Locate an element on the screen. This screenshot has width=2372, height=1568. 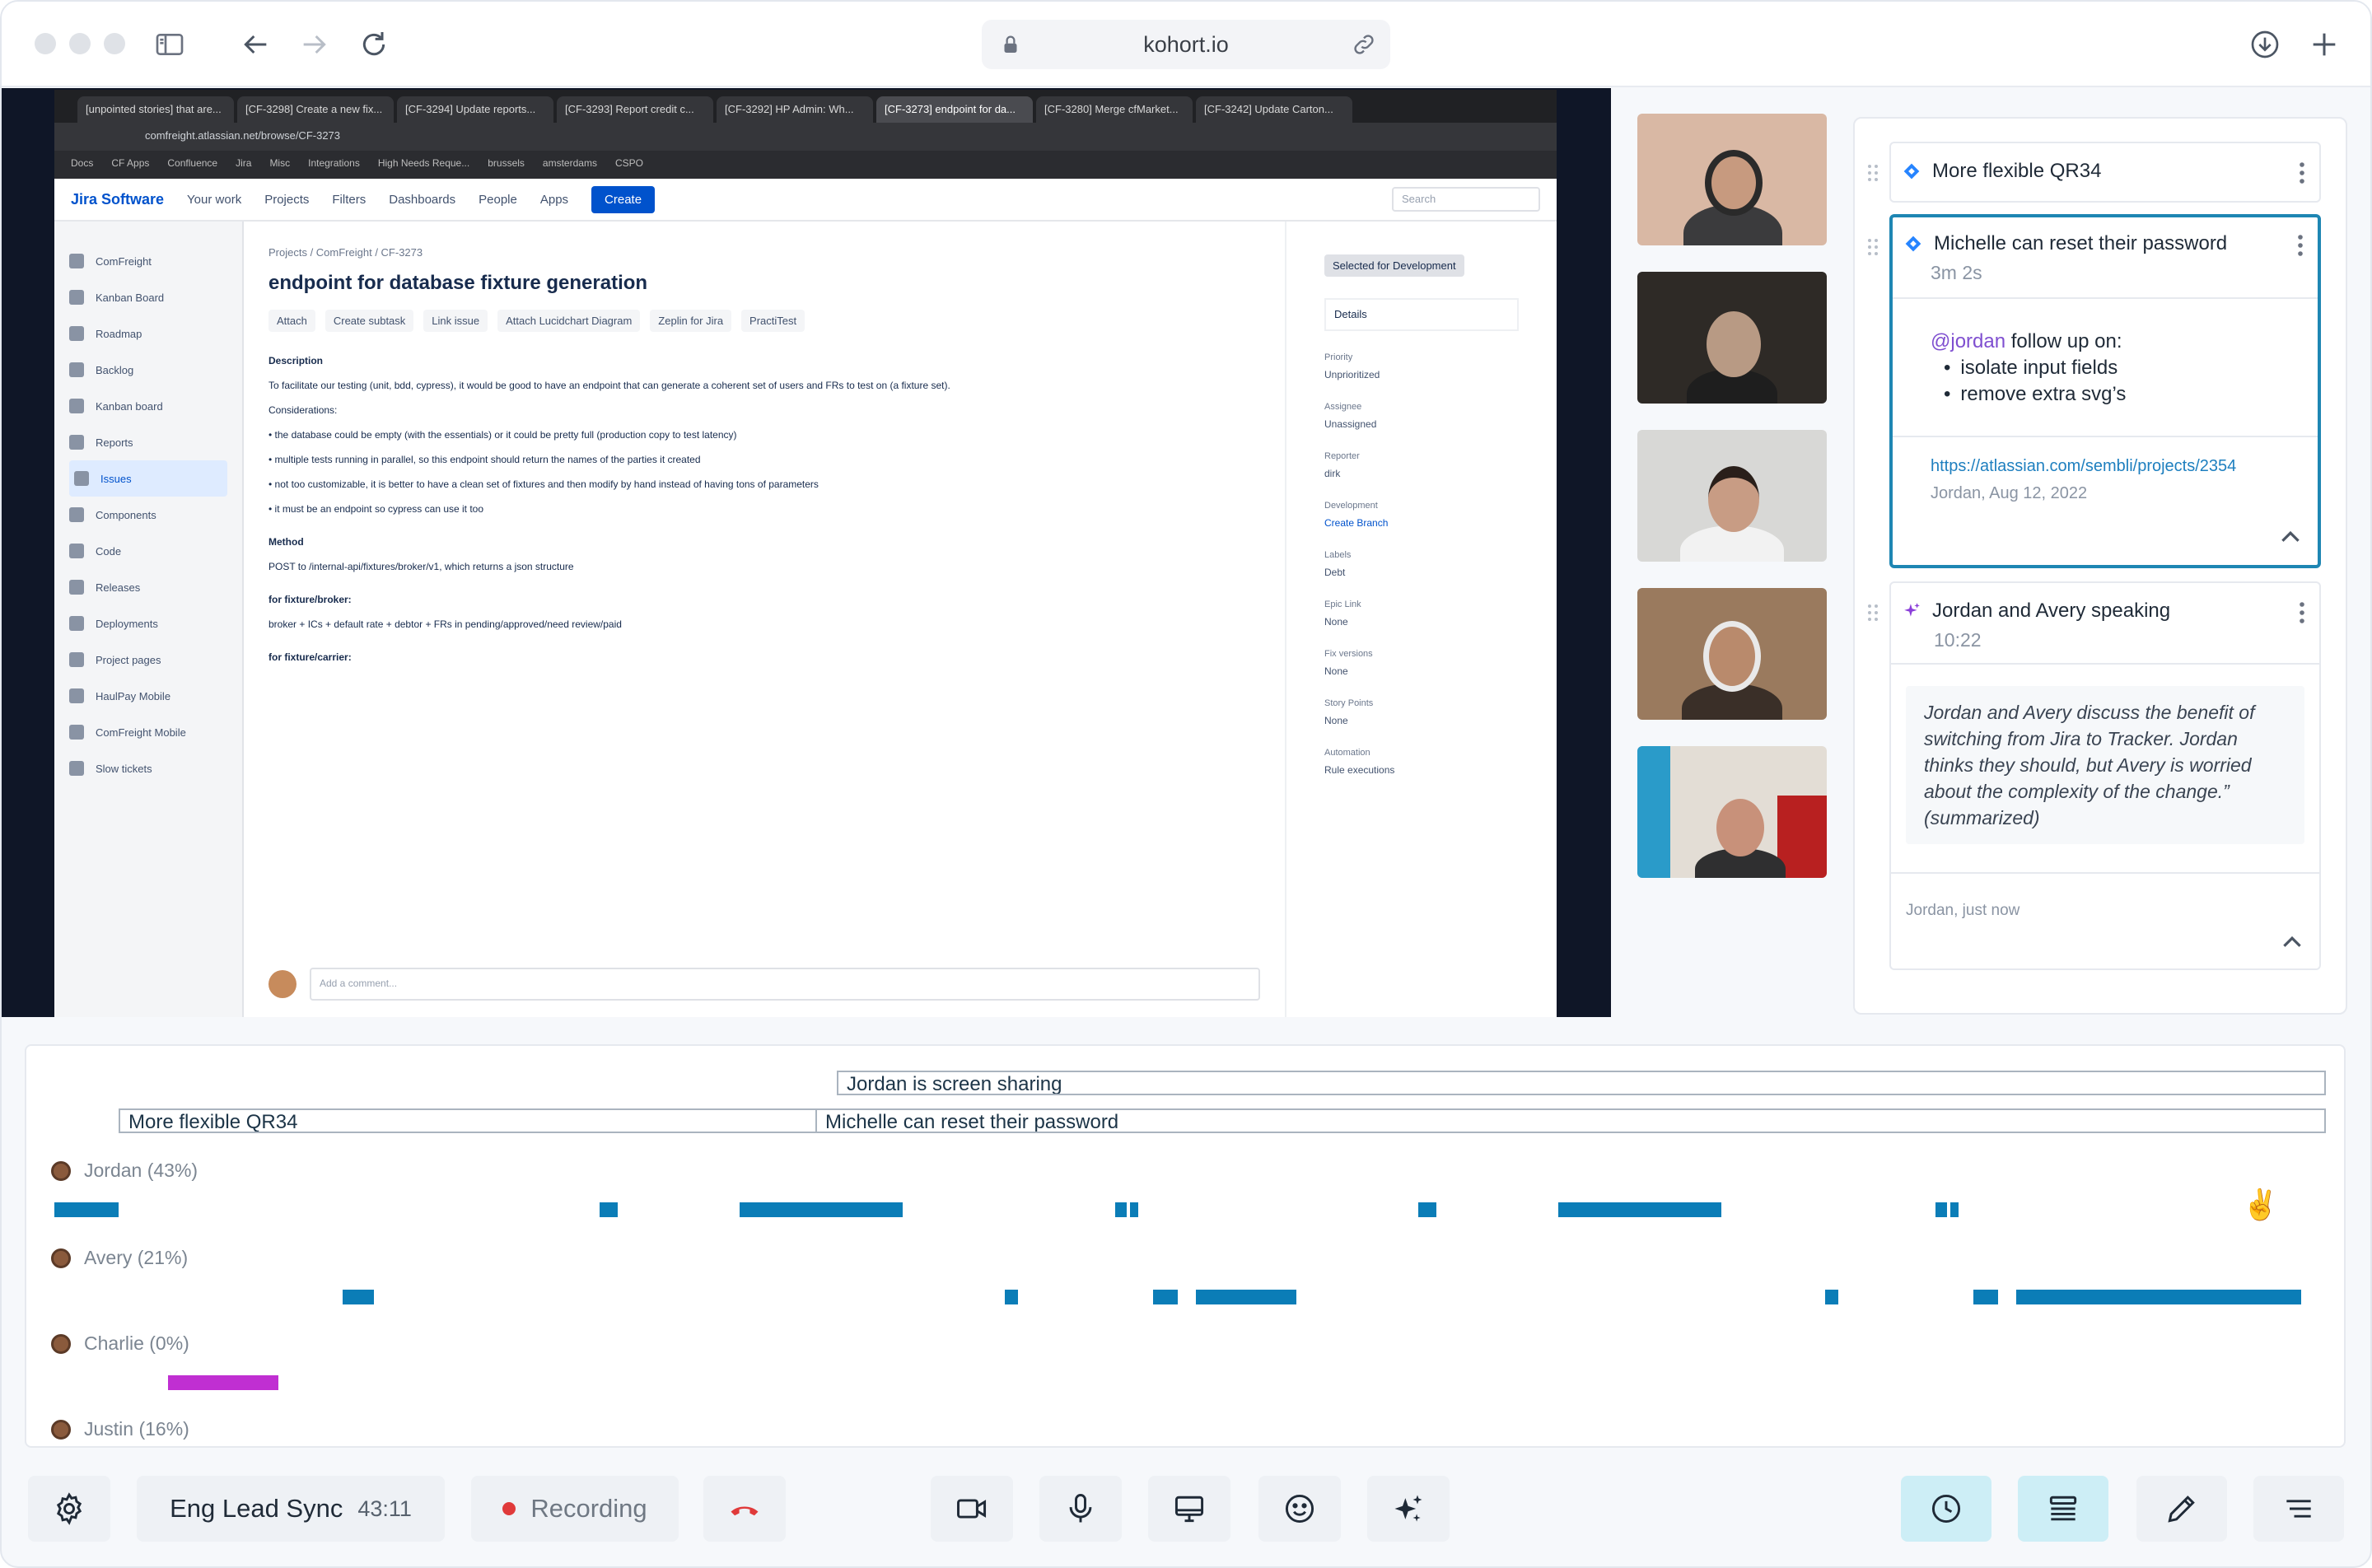
note-title: Jordan and Avery speaking is located at coordinates (2051, 611).